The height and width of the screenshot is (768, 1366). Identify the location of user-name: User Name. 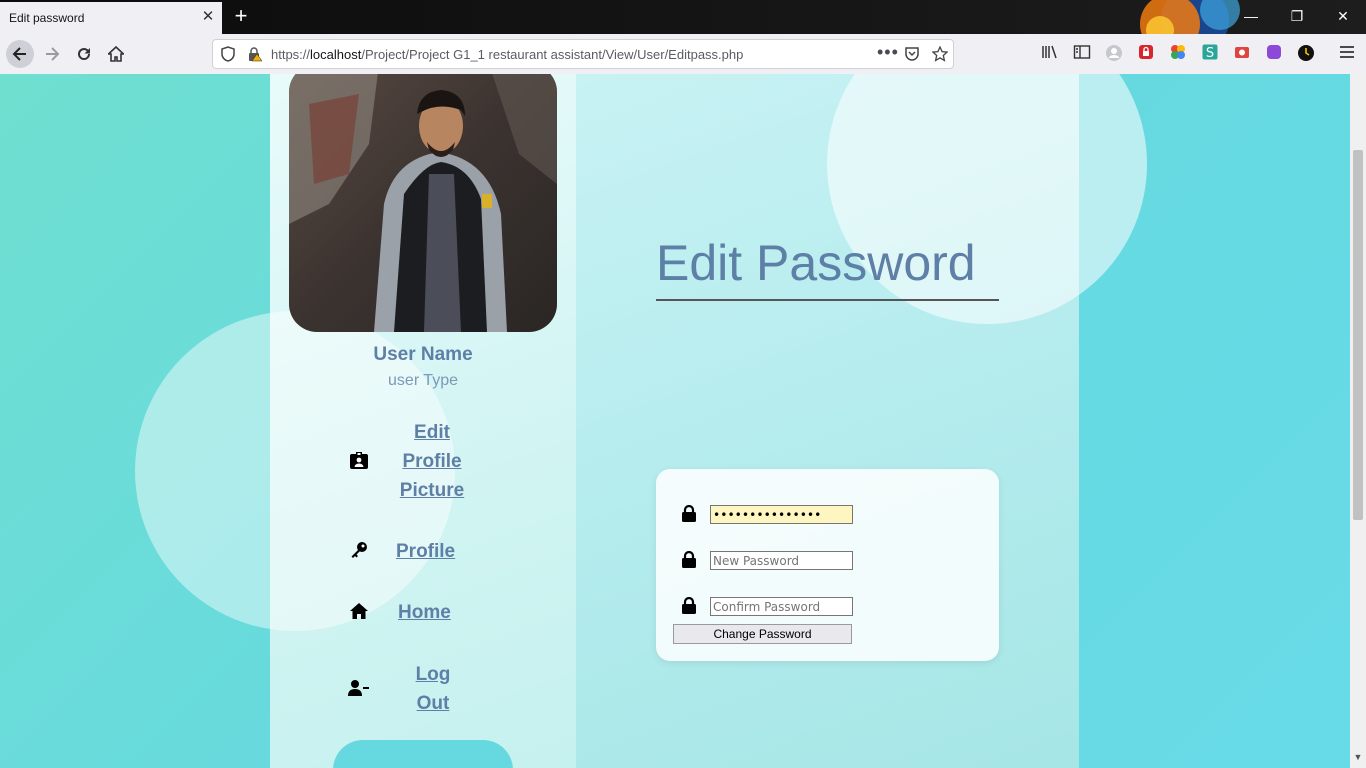
(423, 354).